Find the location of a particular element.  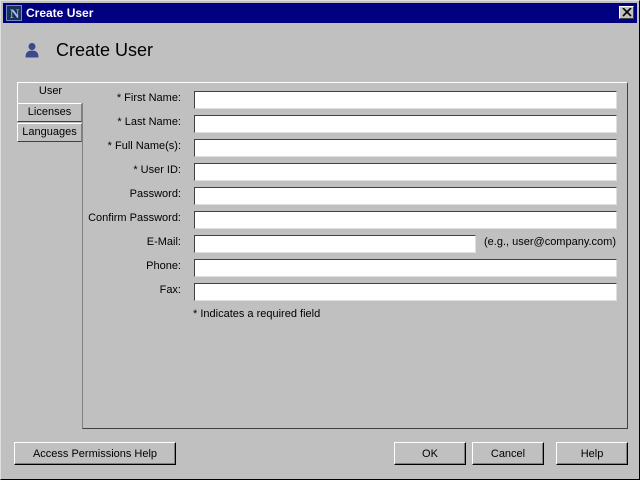

password-field is located at coordinates (405, 196).